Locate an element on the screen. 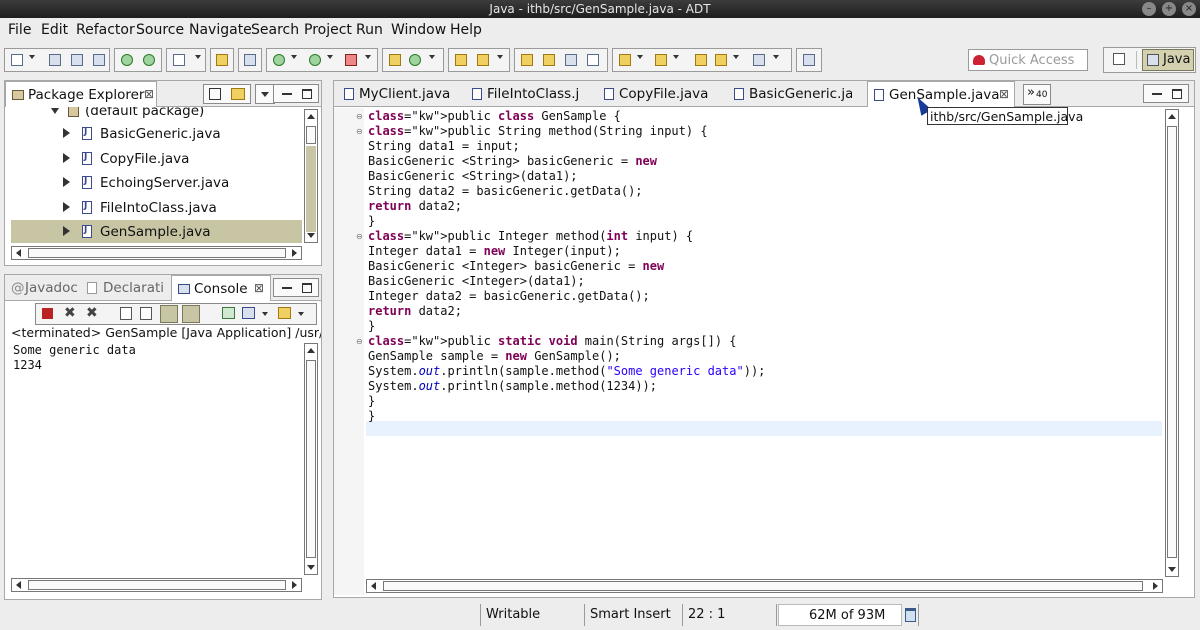 Image resolution: width=1200 pixels, height=630 pixels. new-android-project-button is located at coordinates (222, 60).